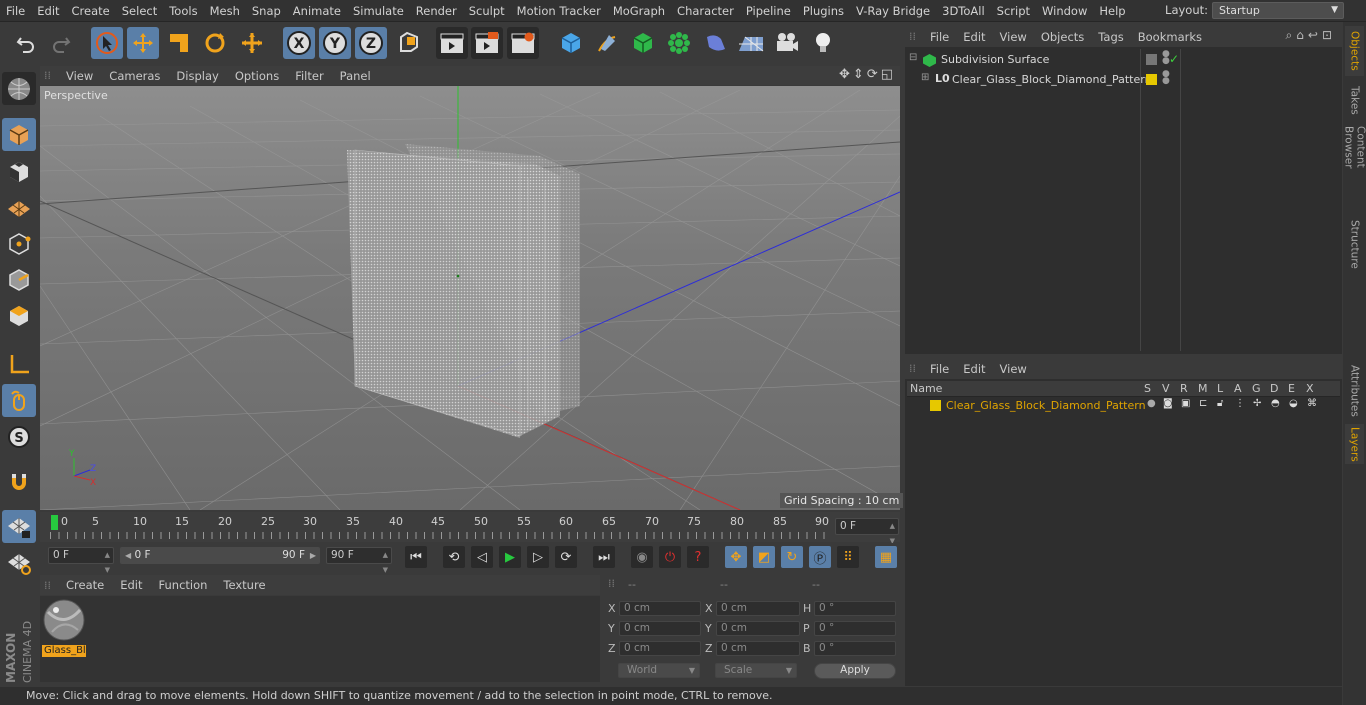  I want to click on viewport-menu-view: View, so click(79, 76).